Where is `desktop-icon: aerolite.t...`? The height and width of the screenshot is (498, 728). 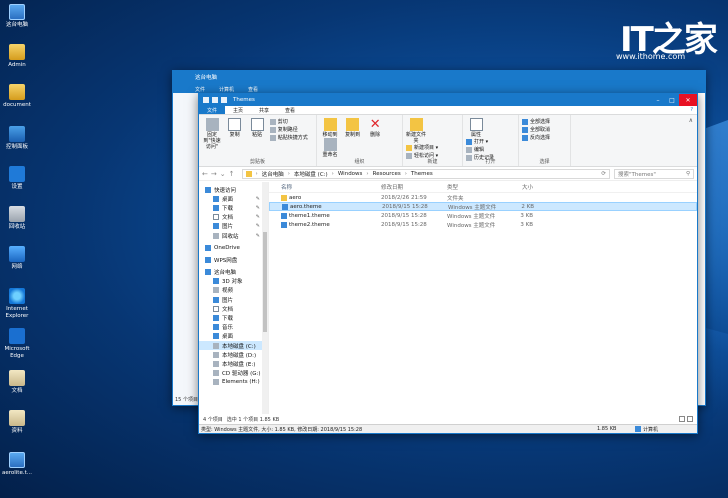 desktop-icon: aerolite.t... is located at coordinates (17, 464).